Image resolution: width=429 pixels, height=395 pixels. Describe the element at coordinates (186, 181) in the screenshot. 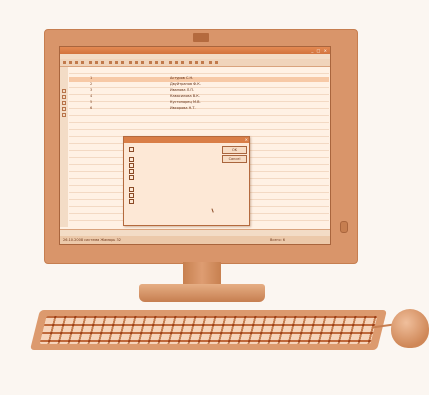

I see `settings-dialog: × OK Cancel` at that location.